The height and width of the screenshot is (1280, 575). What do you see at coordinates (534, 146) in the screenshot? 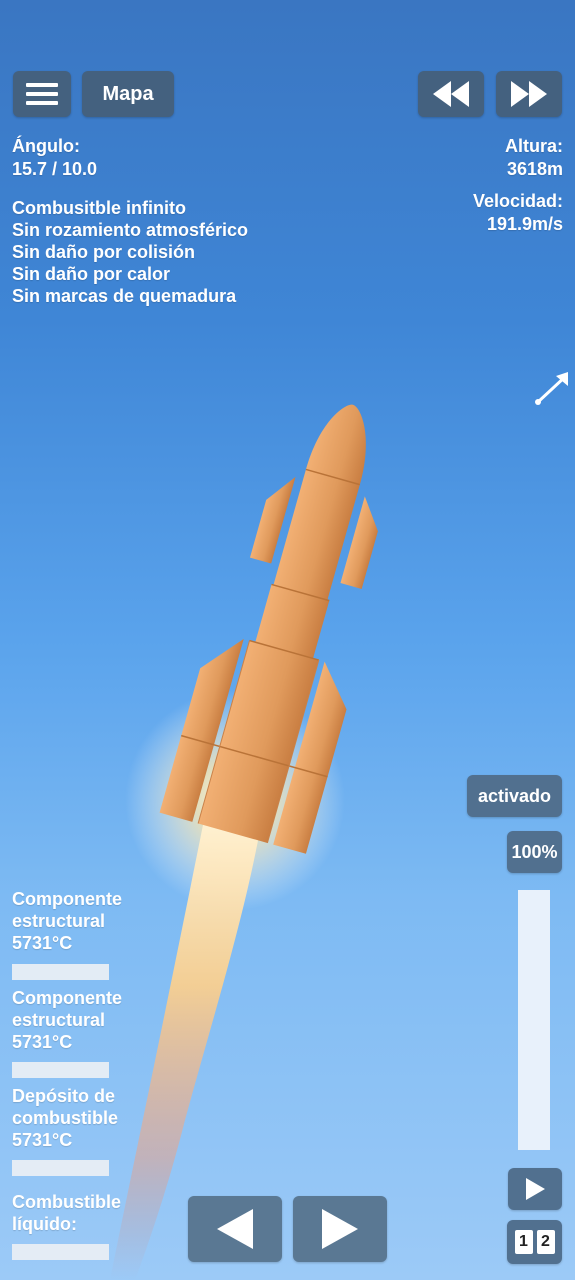
I see `altitude-label: Altura:` at bounding box center [534, 146].